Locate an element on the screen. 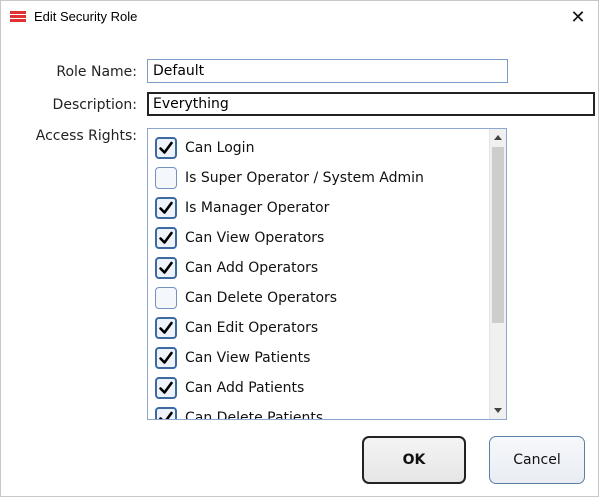 The height and width of the screenshot is (497, 599). access-right-item: Can Edit Operators is located at coordinates (236, 328).